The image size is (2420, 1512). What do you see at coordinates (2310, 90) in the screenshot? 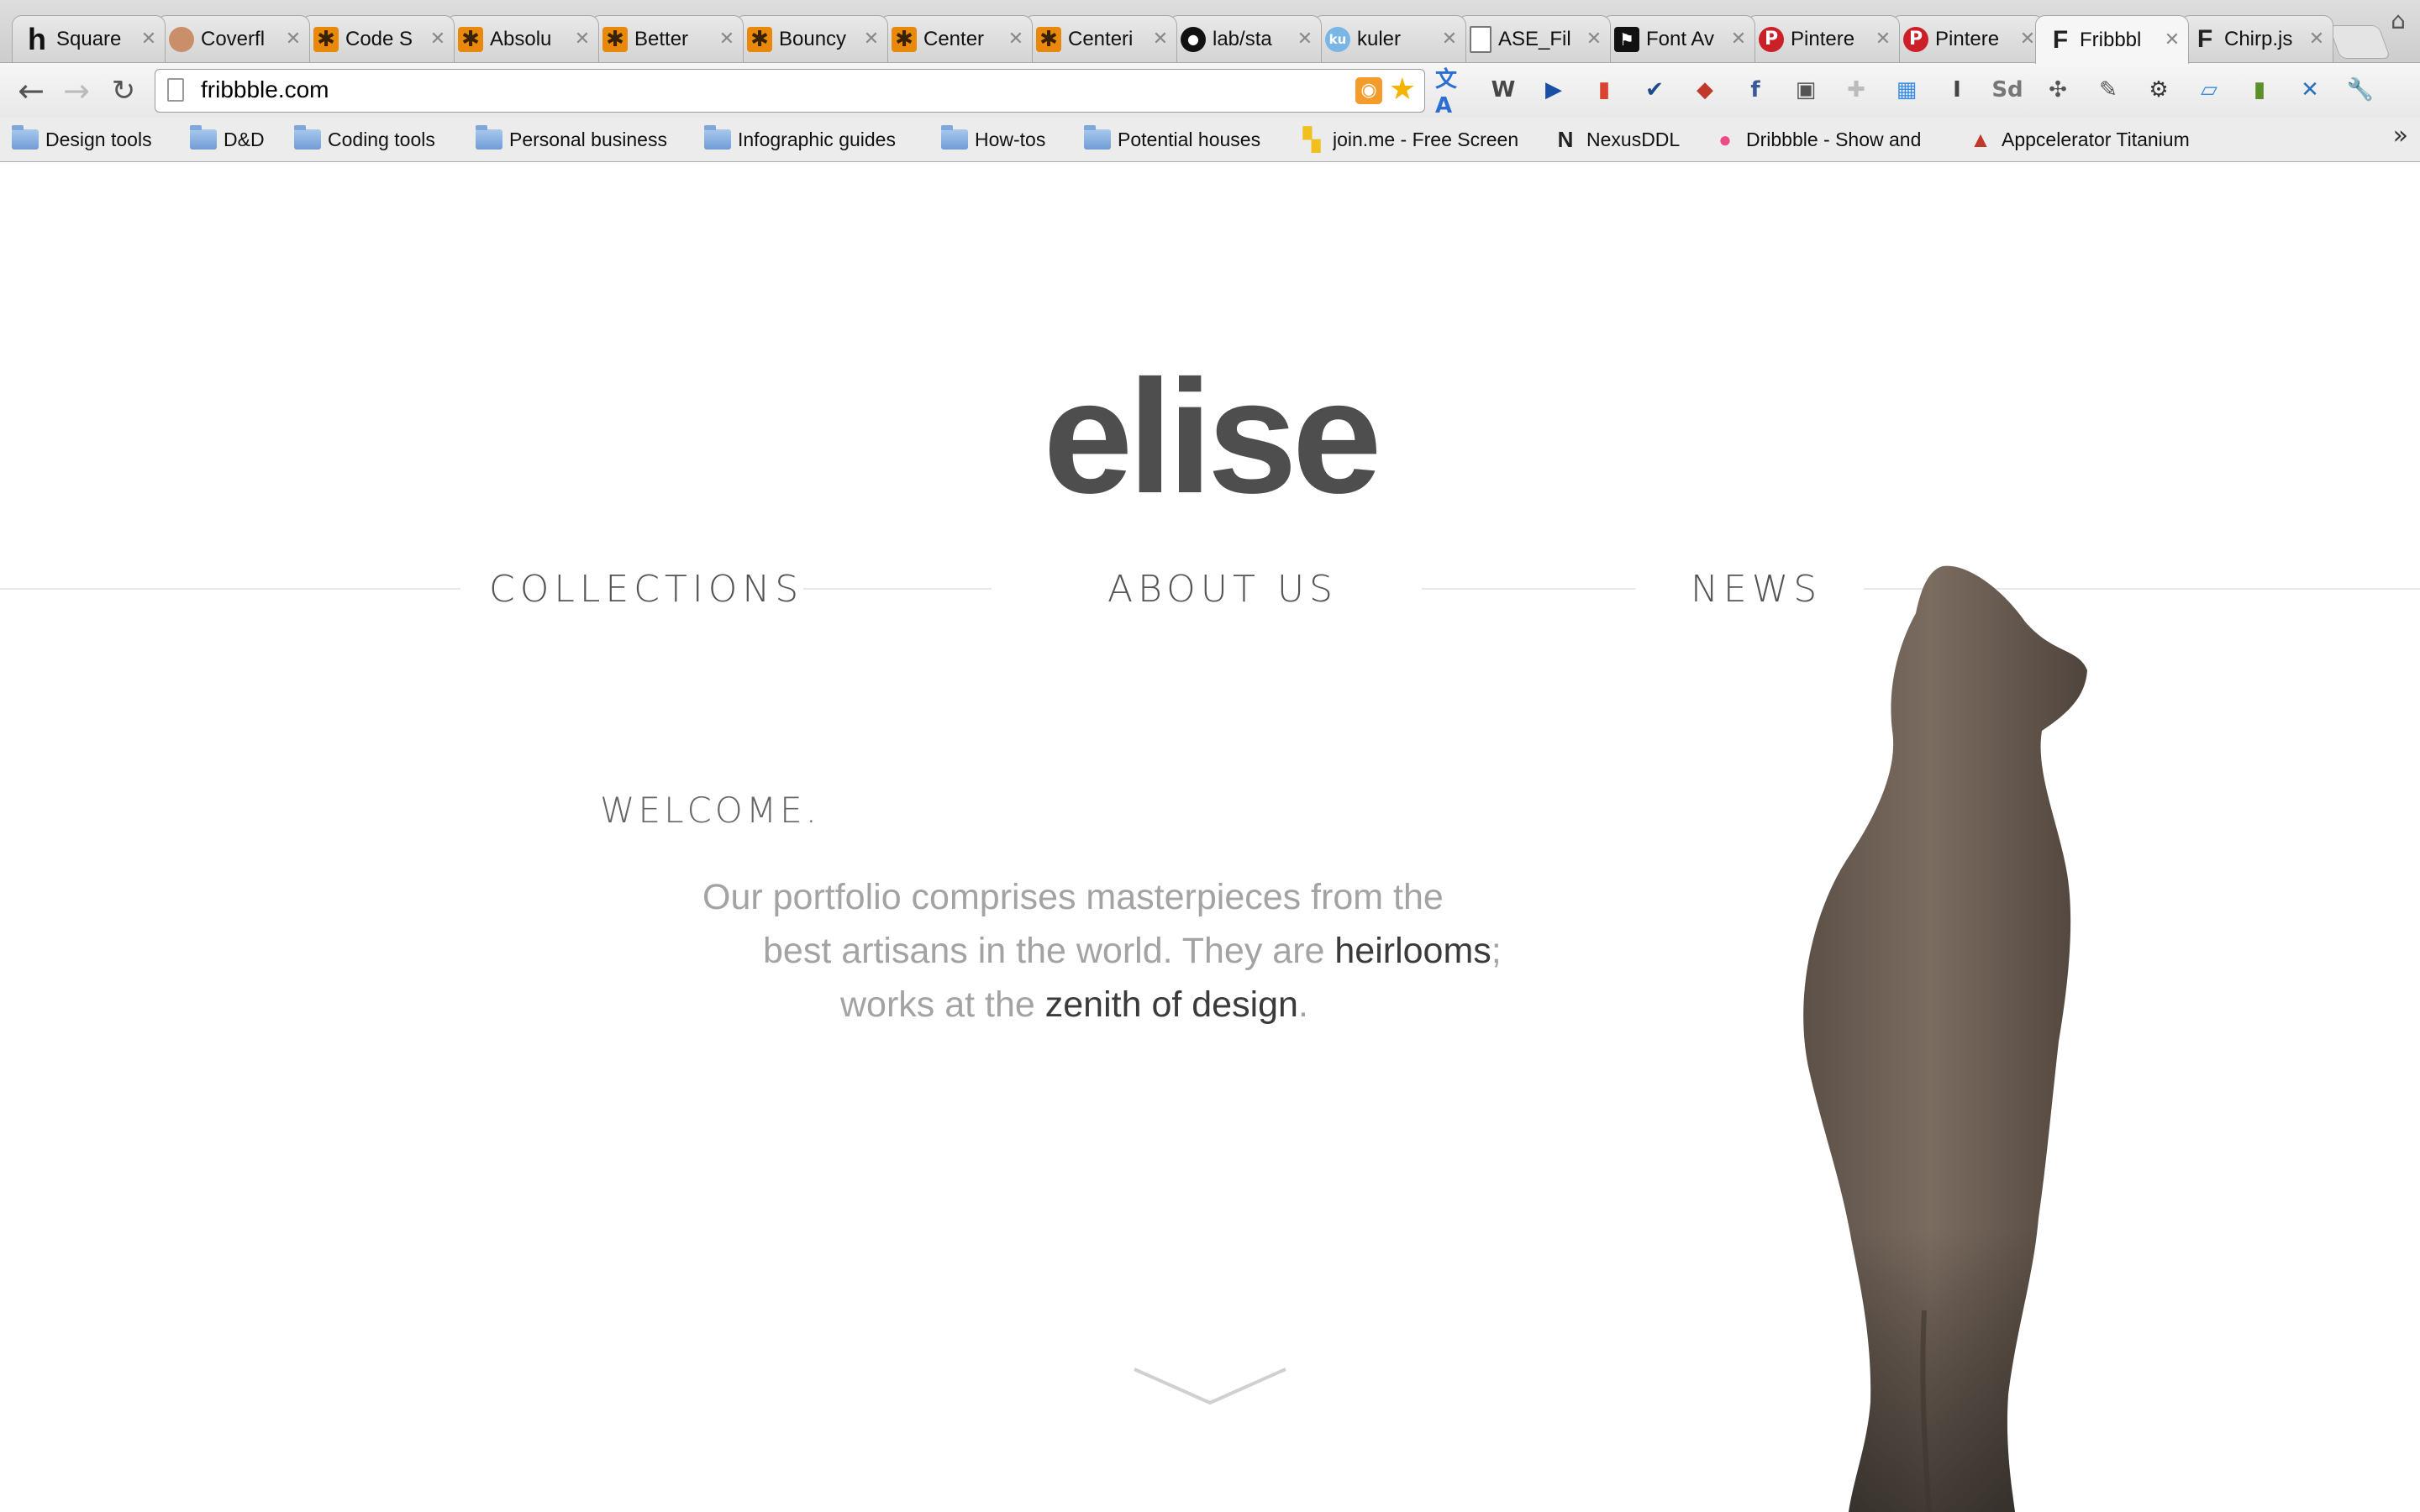
I see `close-box-icon: ✕` at bounding box center [2310, 90].